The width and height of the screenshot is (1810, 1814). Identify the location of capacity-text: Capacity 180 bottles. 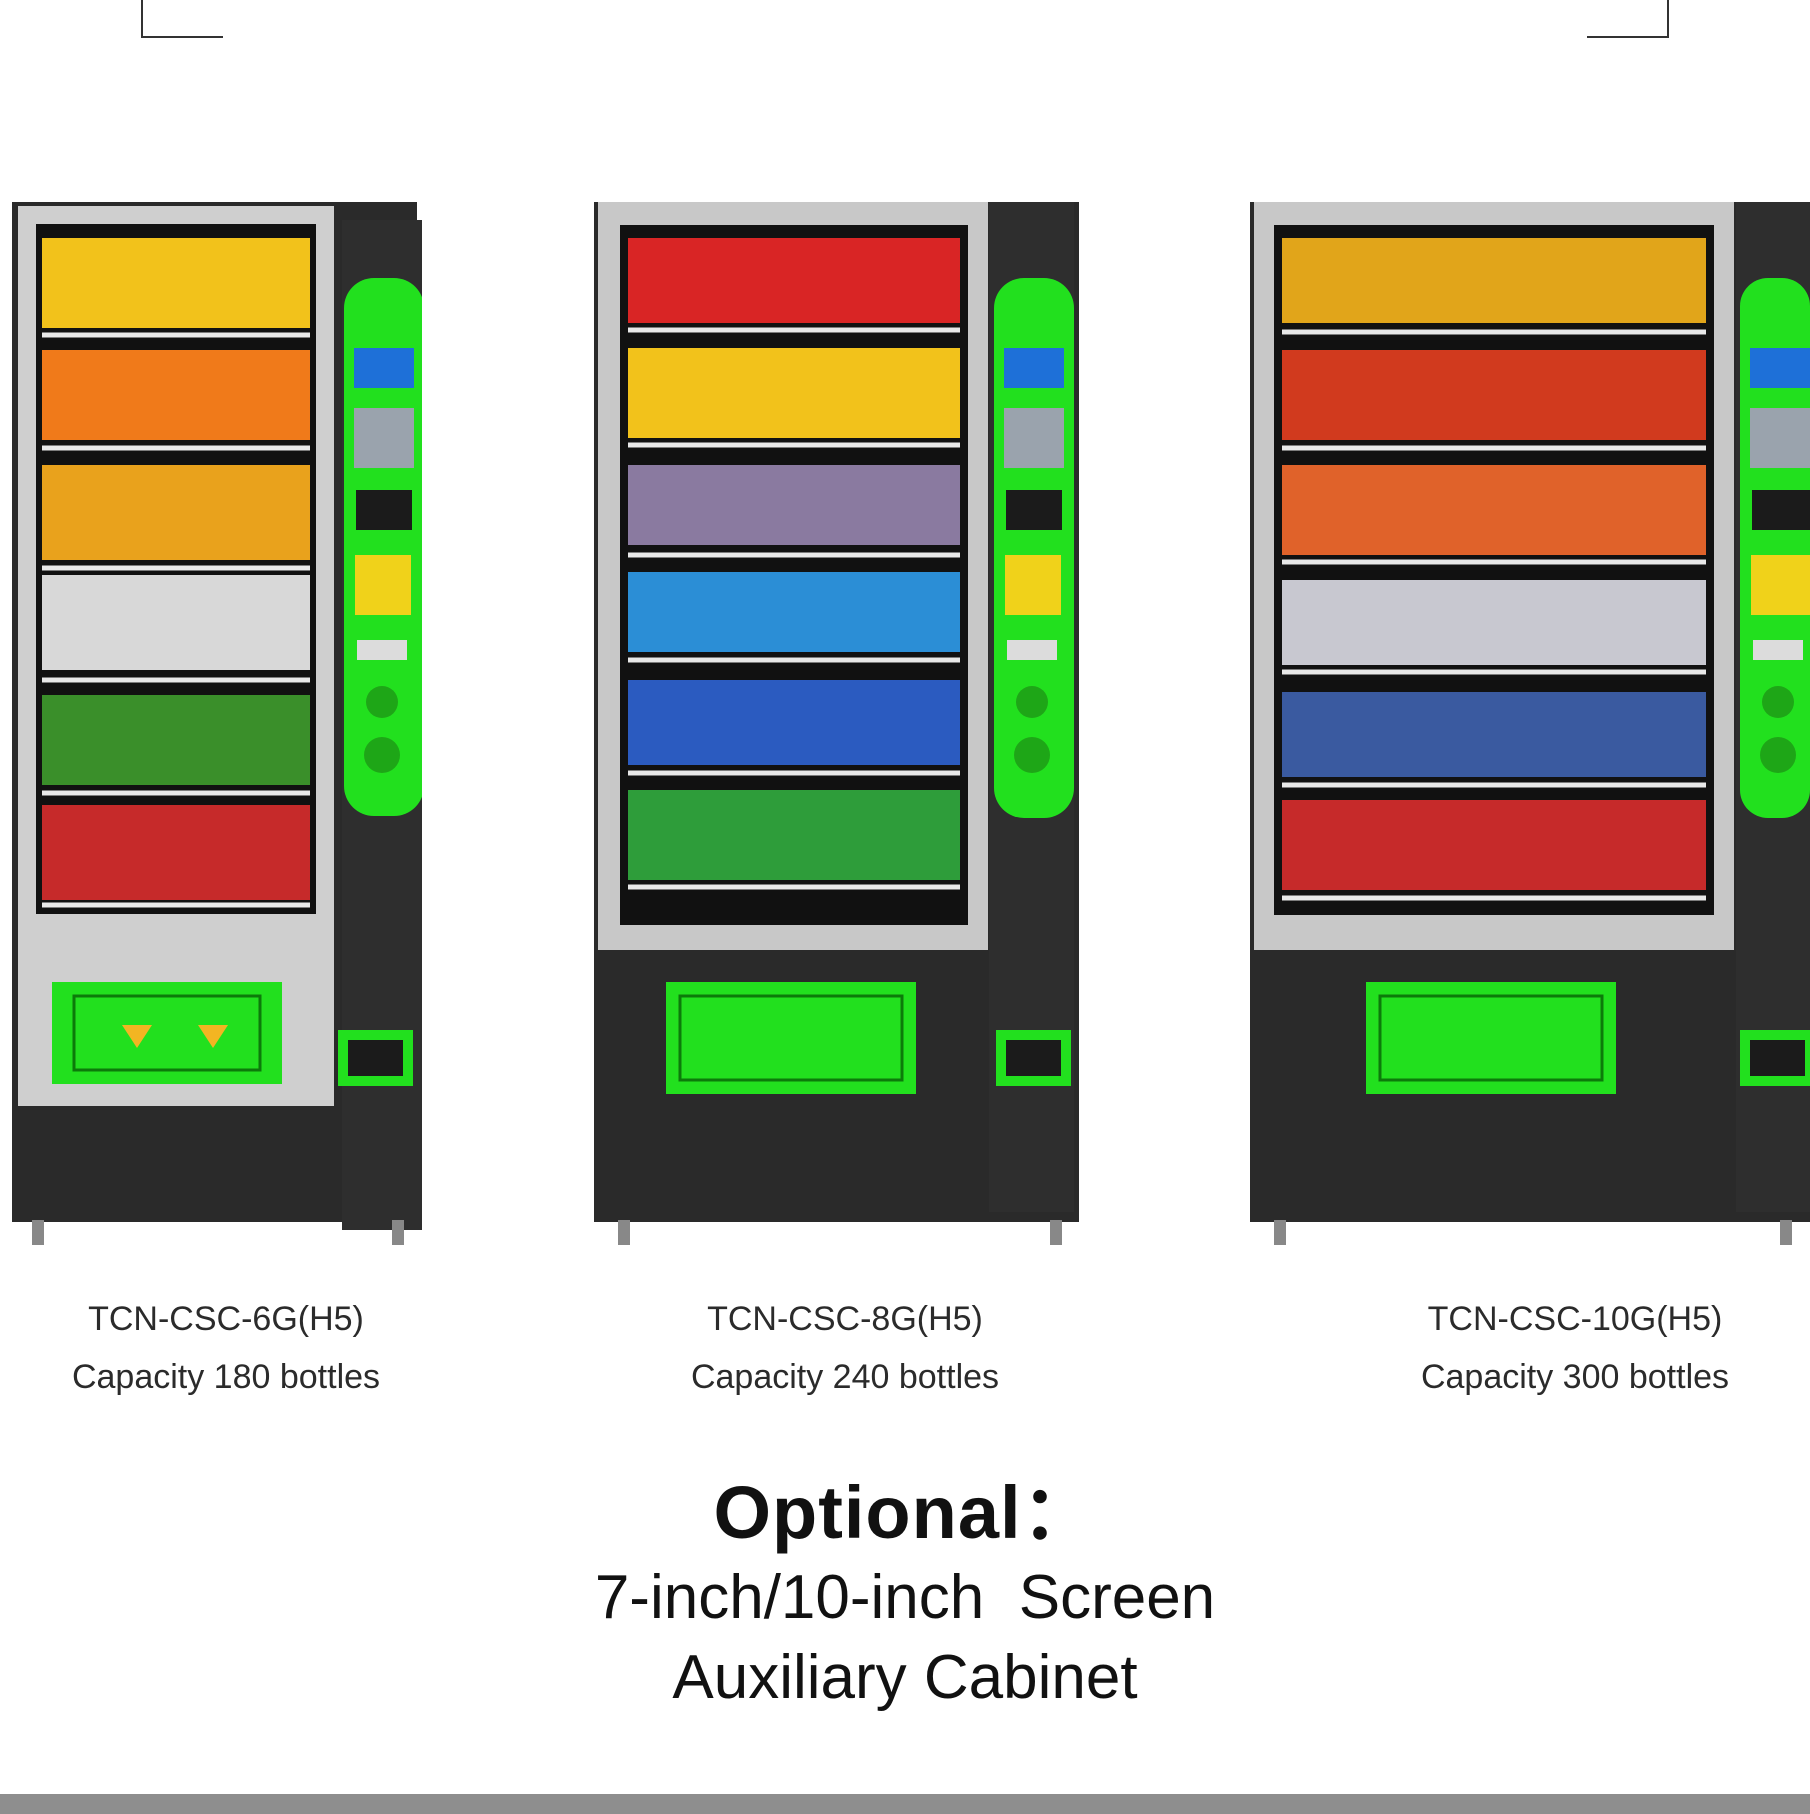
(226, 1377).